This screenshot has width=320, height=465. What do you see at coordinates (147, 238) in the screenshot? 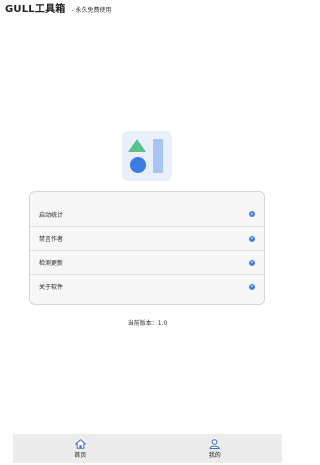
I see `menu-item-mute-author: 禁言作者` at bounding box center [147, 238].